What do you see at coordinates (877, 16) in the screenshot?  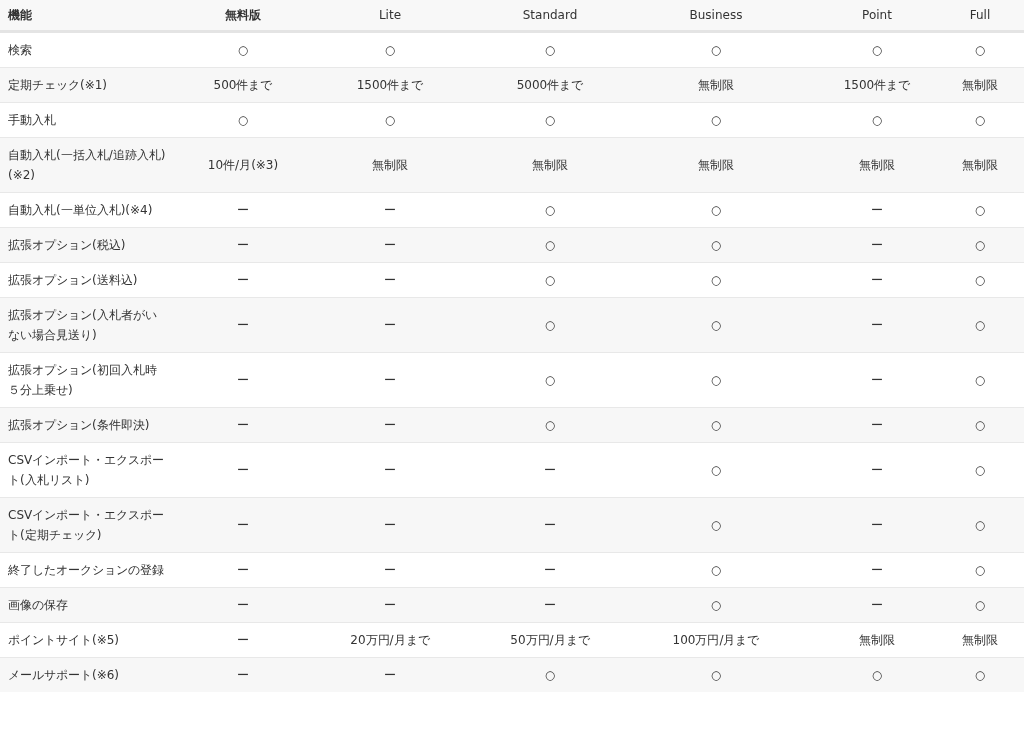 I see `column-header: Point` at bounding box center [877, 16].